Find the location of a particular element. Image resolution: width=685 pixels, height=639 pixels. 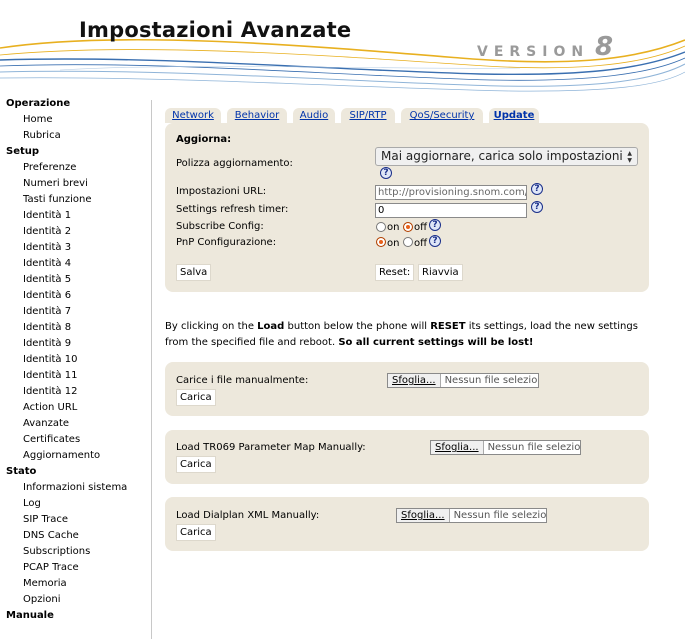

sidebar-section-setup: Setup is located at coordinates (22, 152).